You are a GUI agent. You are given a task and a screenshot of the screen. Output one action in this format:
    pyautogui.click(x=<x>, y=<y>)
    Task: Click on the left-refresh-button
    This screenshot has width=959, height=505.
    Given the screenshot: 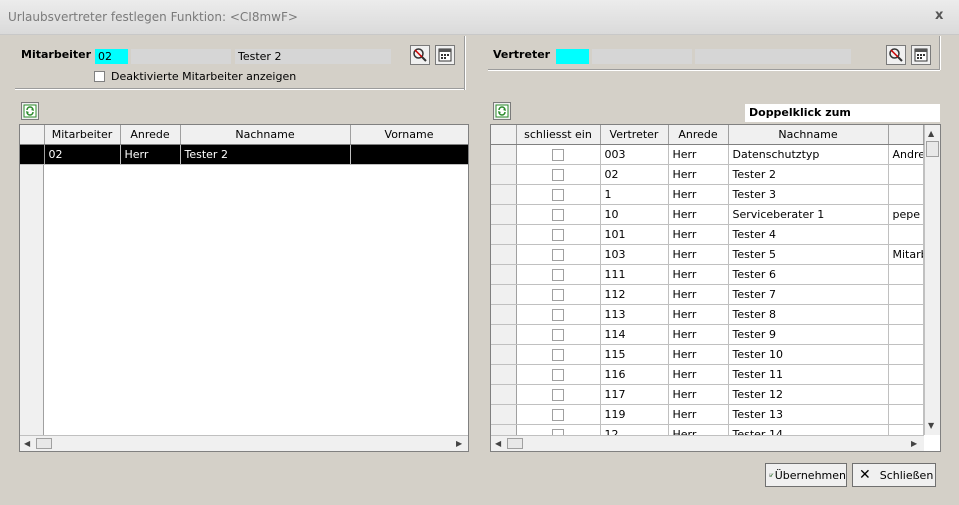 What is the action you would take?
    pyautogui.click(x=30, y=111)
    